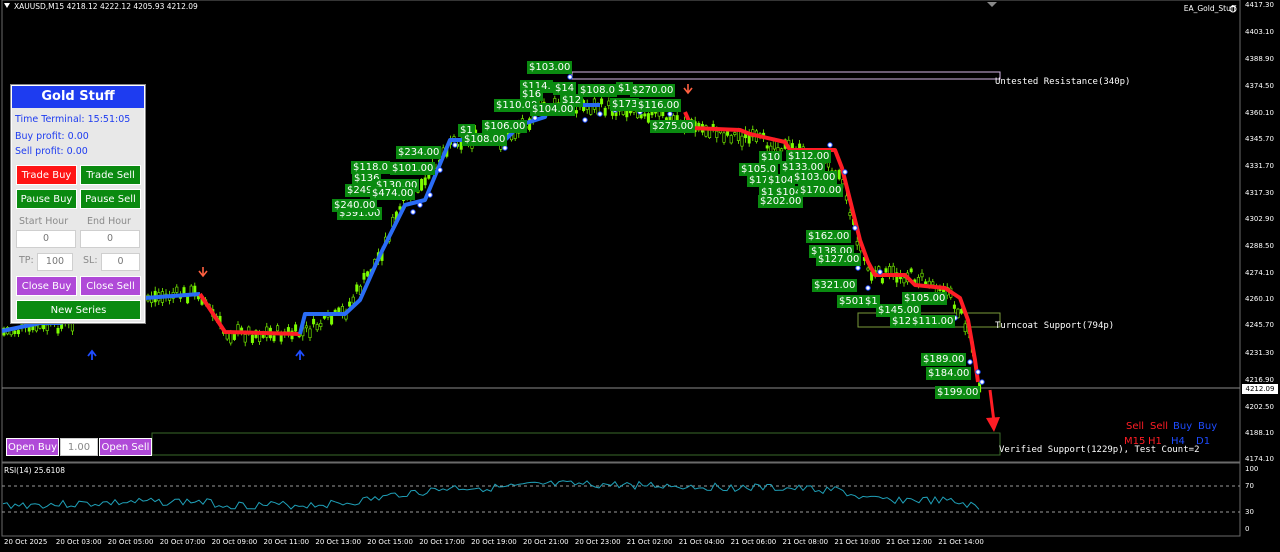 This screenshot has height=552, width=1280. Describe the element at coordinates (110, 239) in the screenshot. I see `end-hour-input: 0` at that location.